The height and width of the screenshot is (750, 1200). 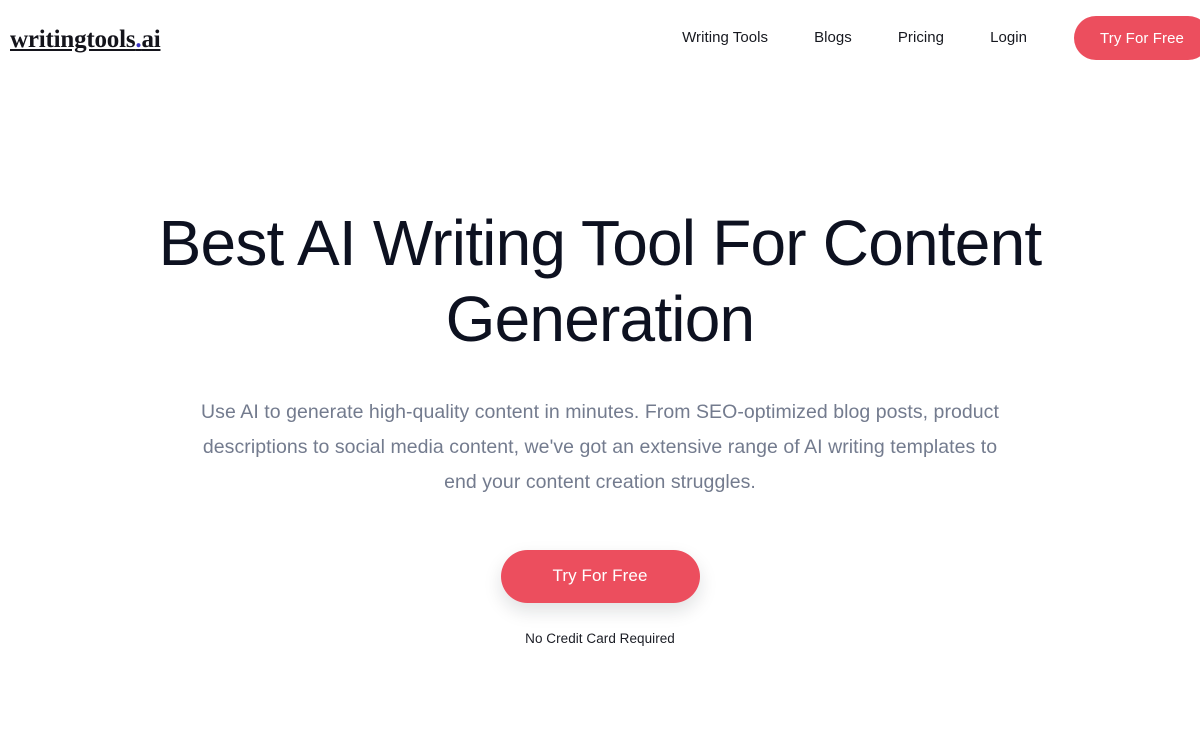 I want to click on brand-name-suffix: ai, so click(x=151, y=39).